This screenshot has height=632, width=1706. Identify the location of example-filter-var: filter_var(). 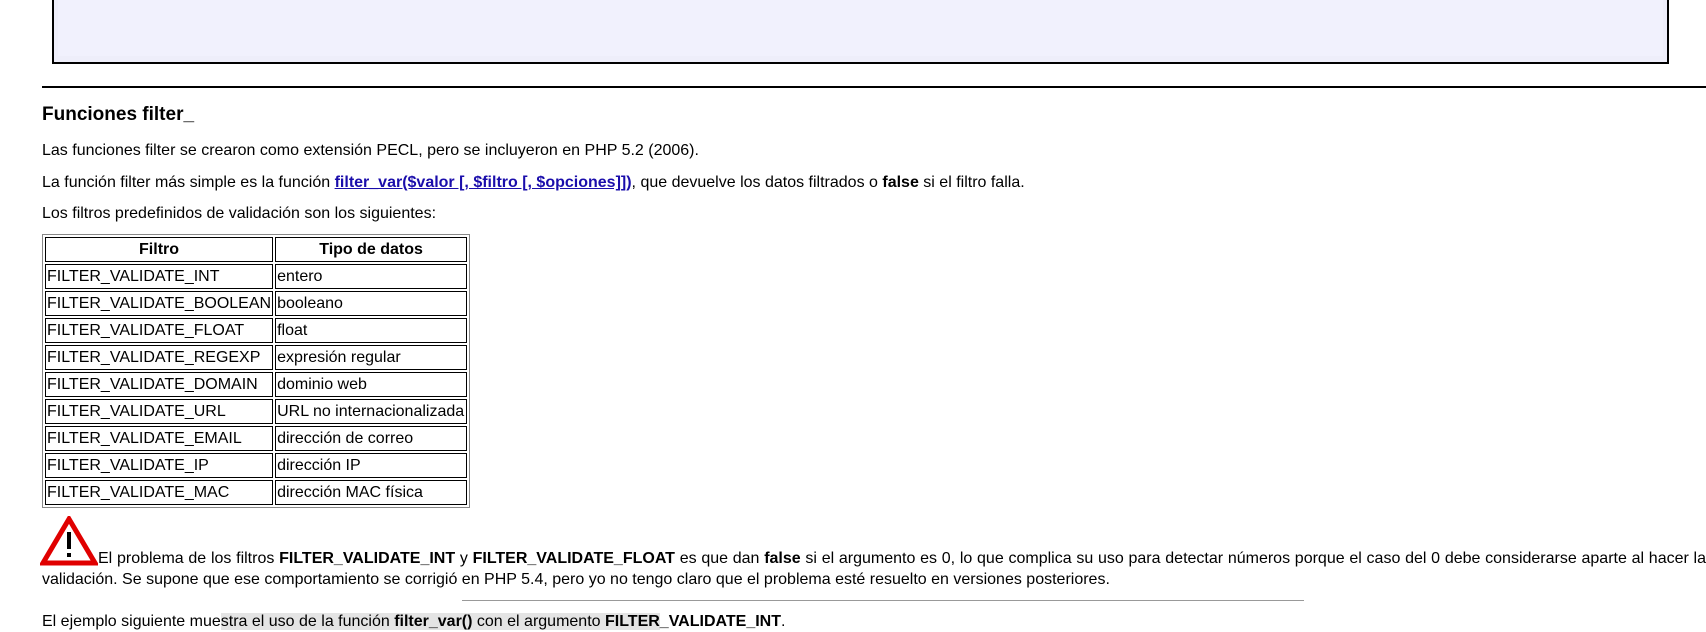
(433, 621).